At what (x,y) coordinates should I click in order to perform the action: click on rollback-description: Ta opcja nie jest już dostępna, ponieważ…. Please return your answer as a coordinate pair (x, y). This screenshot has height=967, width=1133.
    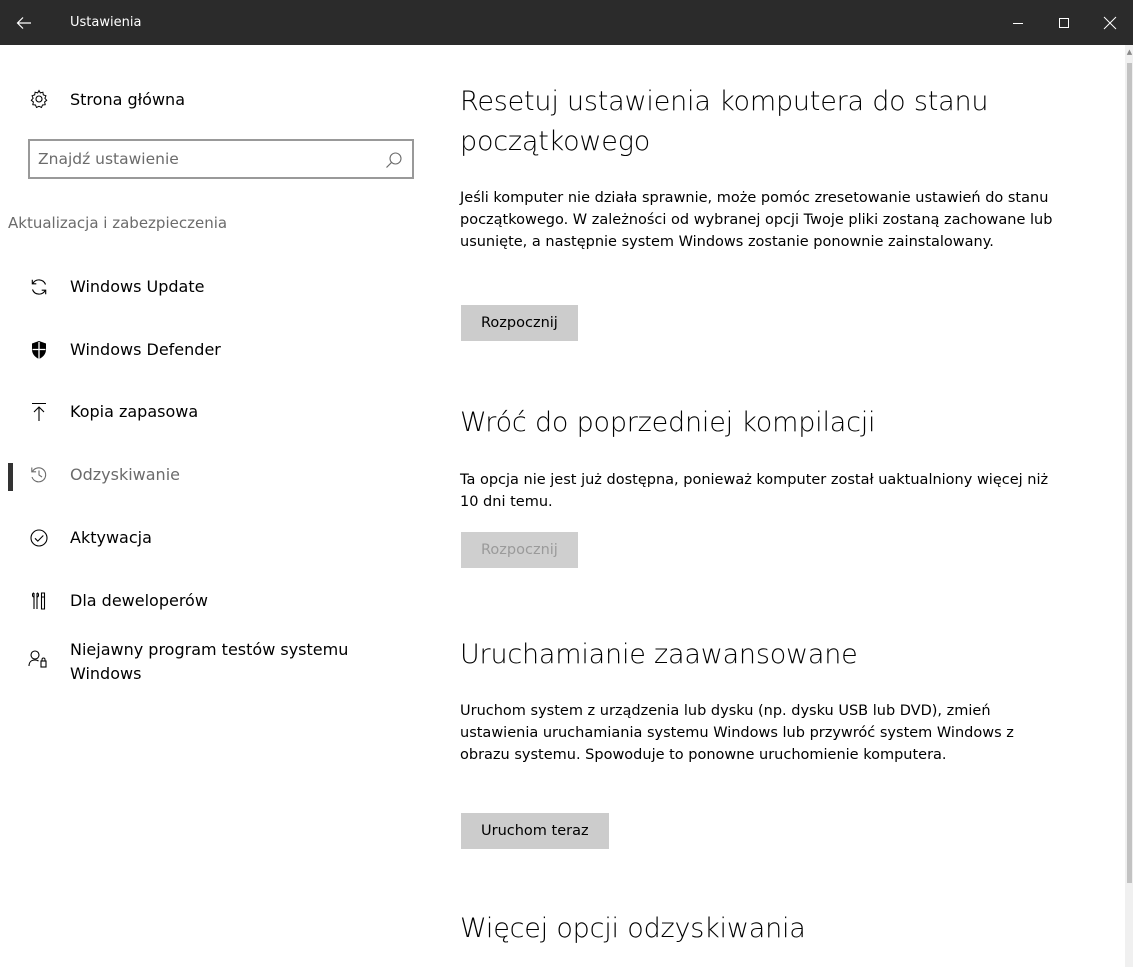
    Looking at the image, I should click on (754, 491).